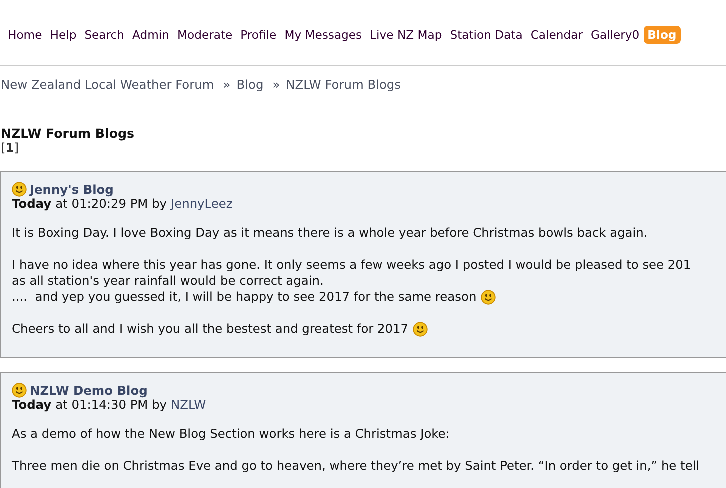 This screenshot has width=726, height=488. I want to click on post-time: at 01:14:30 PM by, so click(112, 405).